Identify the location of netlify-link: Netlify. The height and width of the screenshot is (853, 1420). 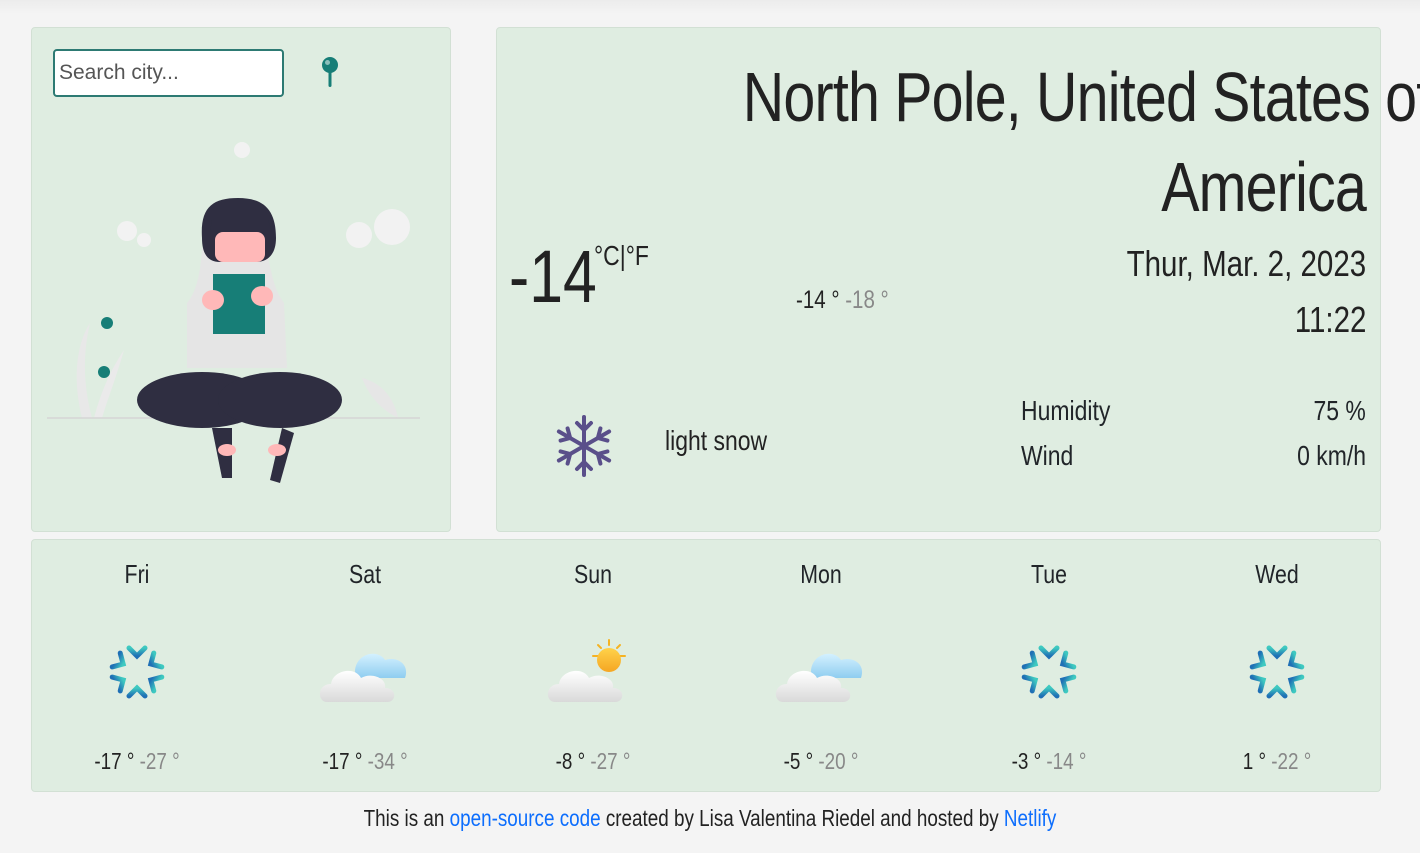
(1030, 818).